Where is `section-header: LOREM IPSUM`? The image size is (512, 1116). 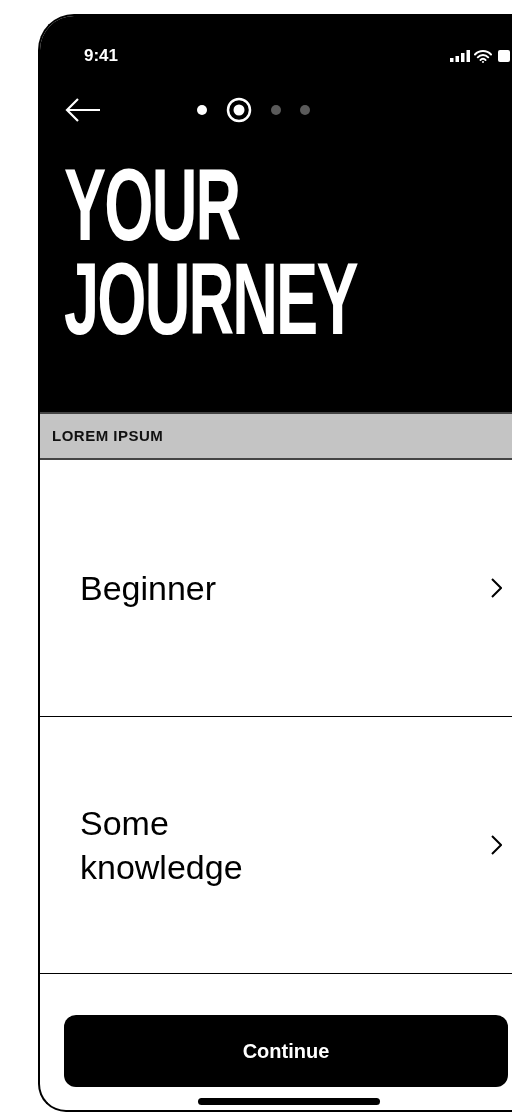 section-header: LOREM IPSUM is located at coordinates (108, 435).